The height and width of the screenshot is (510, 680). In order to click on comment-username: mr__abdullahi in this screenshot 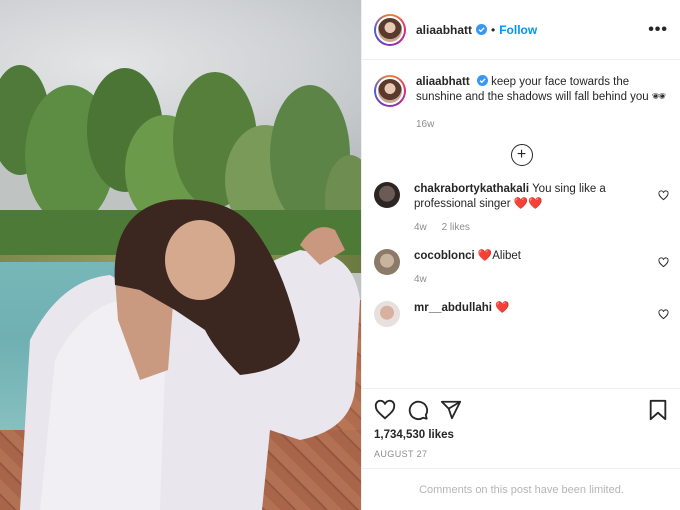, I will do `click(453, 308)`.